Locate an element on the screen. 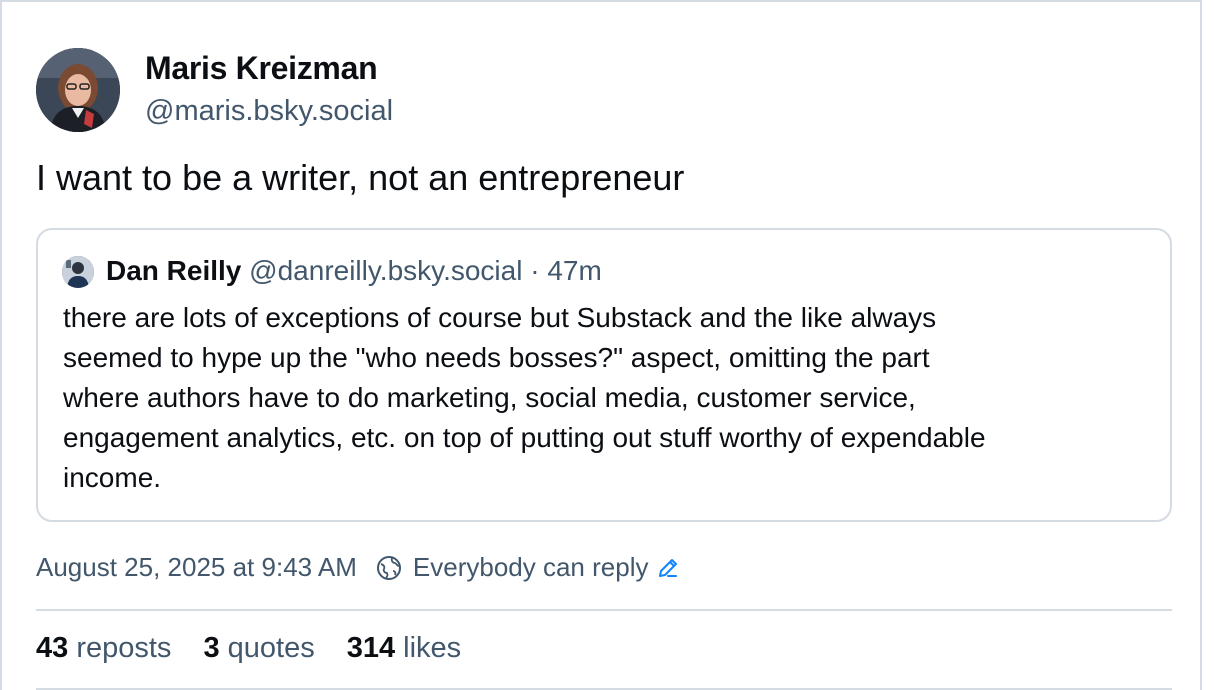 This screenshot has height=690, width=1214. author-display-name: Maris Kreizman is located at coordinates (261, 68).